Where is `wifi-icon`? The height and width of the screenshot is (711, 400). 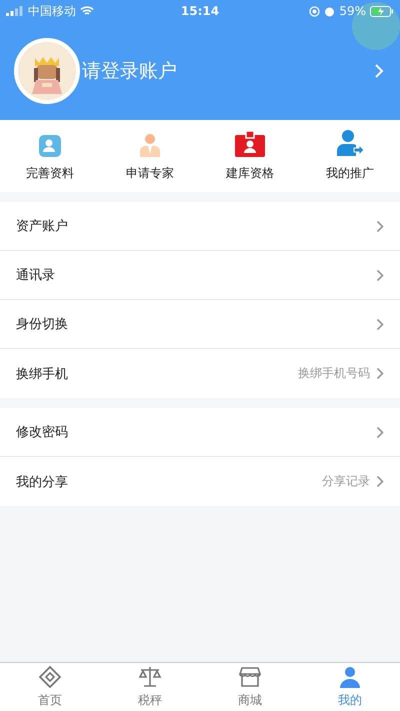
wifi-icon is located at coordinates (87, 11).